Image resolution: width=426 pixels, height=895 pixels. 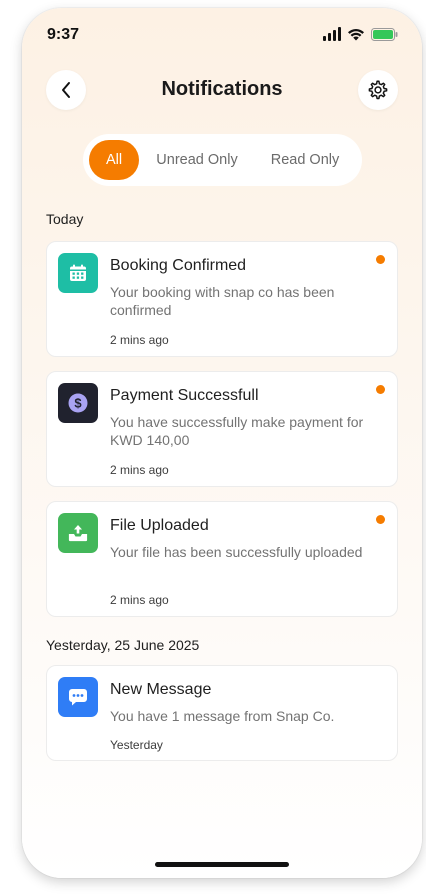 I want to click on notification-time: Yesterday, so click(x=136, y=745).